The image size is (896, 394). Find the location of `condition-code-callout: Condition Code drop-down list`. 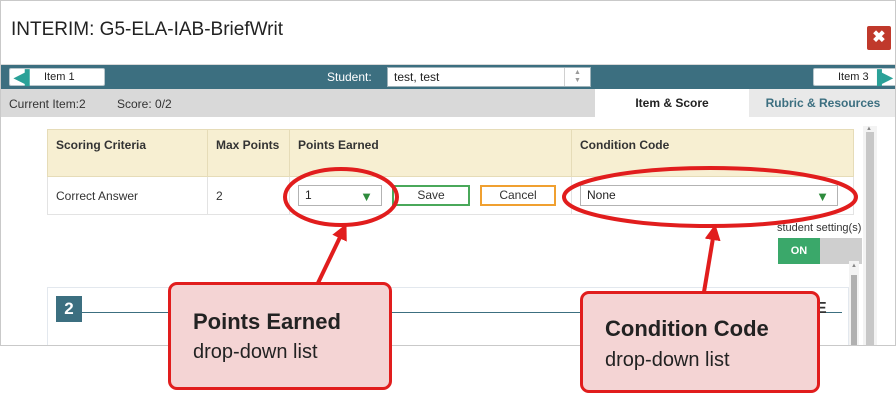

condition-code-callout: Condition Code drop-down list is located at coordinates (700, 342).